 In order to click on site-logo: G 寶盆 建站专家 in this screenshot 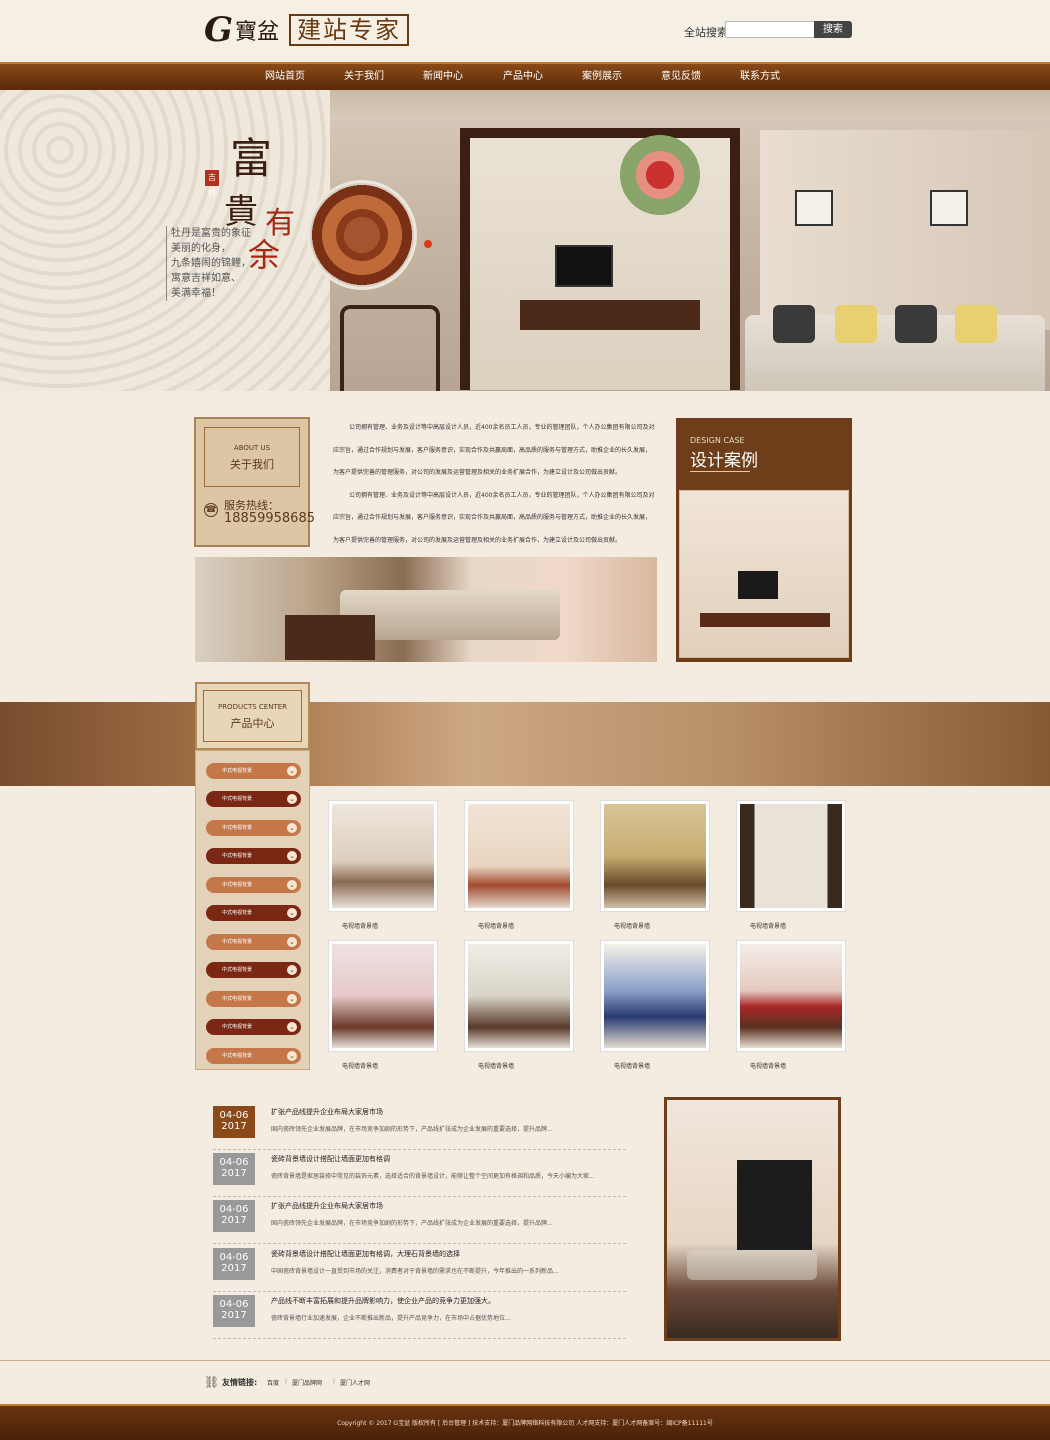, I will do `click(307, 30)`.